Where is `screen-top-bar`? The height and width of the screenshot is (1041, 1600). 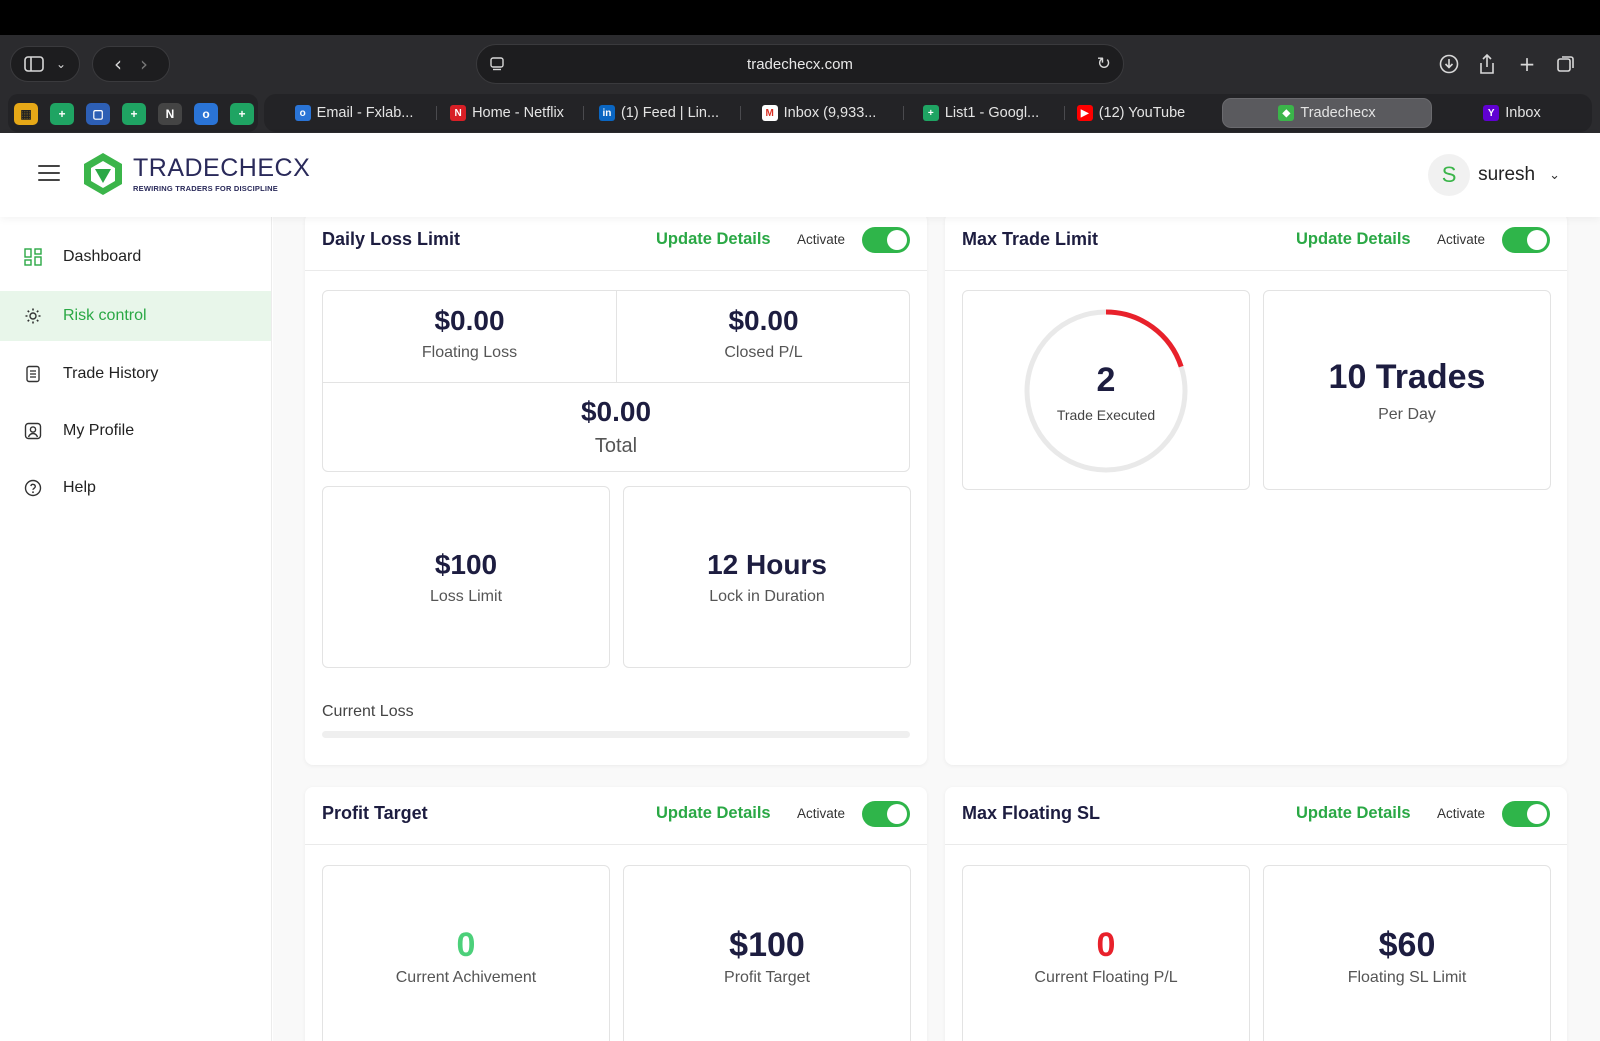
screen-top-bar is located at coordinates (800, 17).